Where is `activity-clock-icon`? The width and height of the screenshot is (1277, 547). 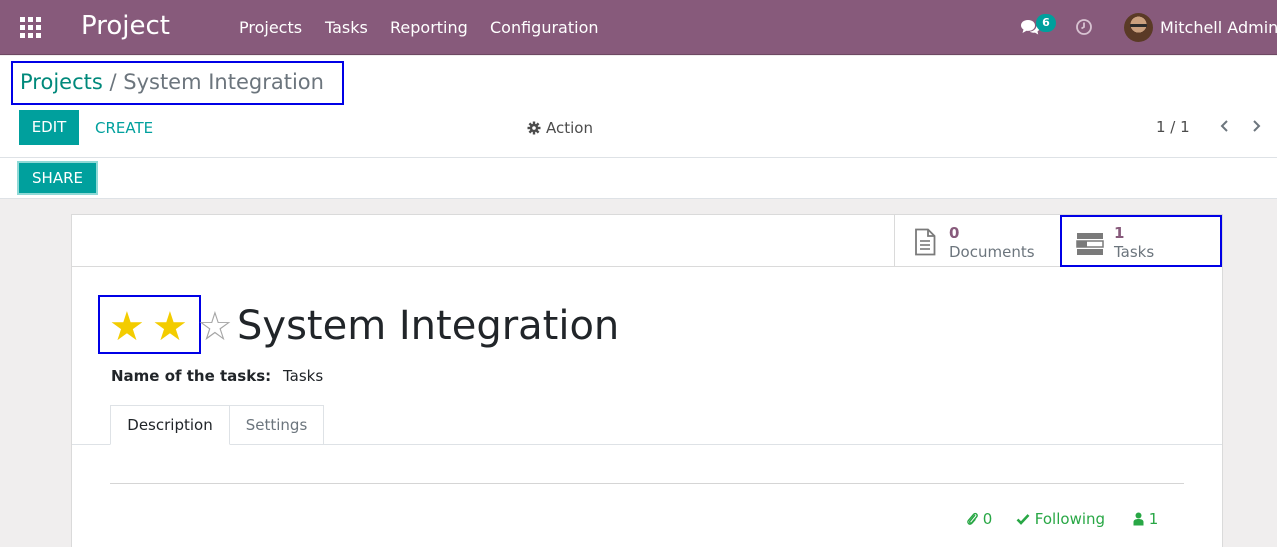
activity-clock-icon is located at coordinates (1084, 27).